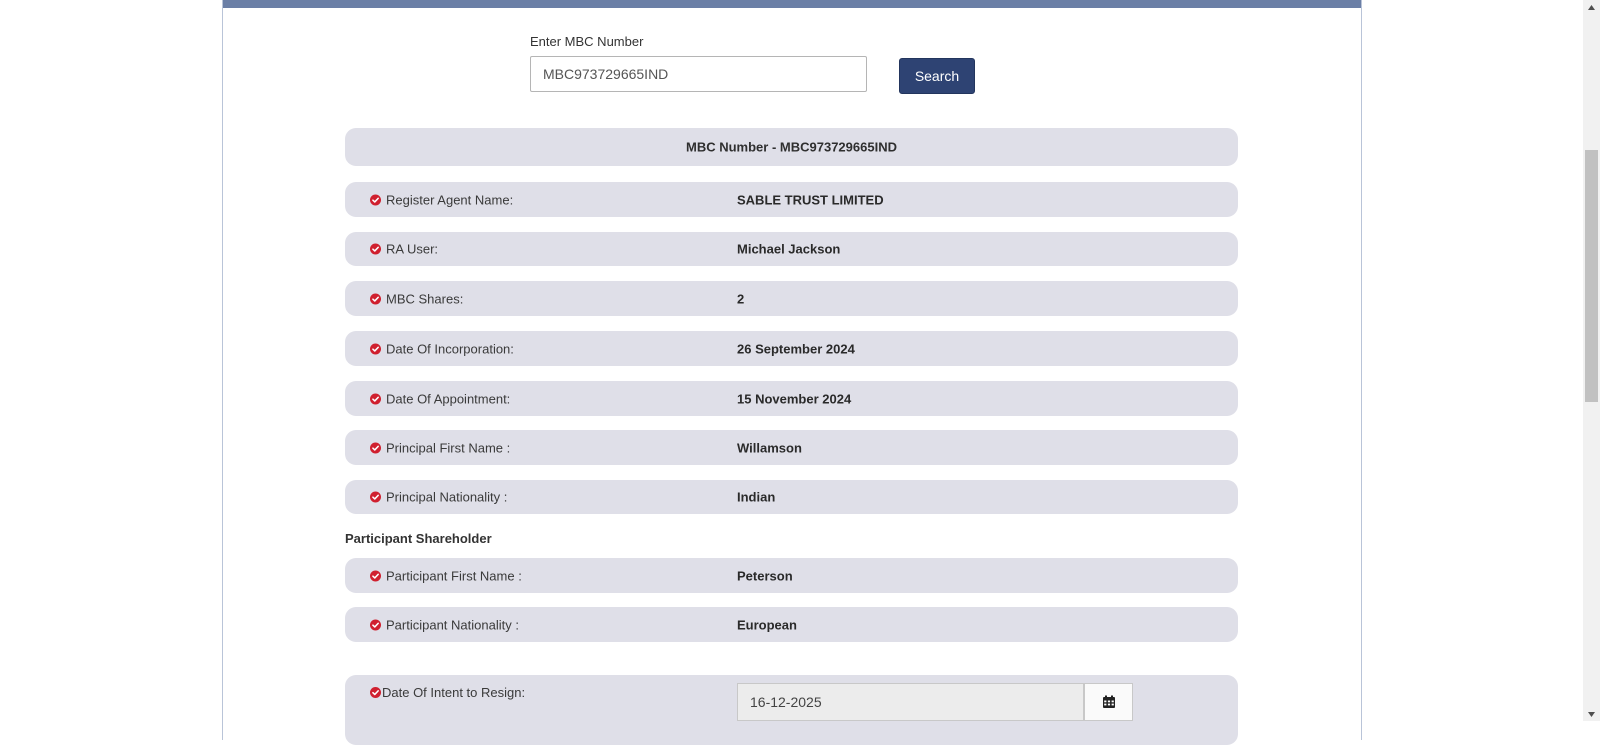 The width and height of the screenshot is (1600, 745). Describe the element at coordinates (452, 624) in the screenshot. I see `detail-key: Participant Nationality :` at that location.